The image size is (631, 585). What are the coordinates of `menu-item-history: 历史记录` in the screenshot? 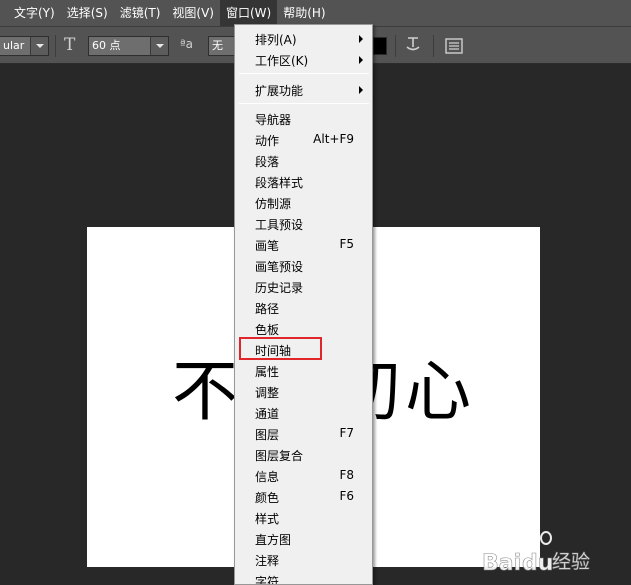 It's located at (303, 286).